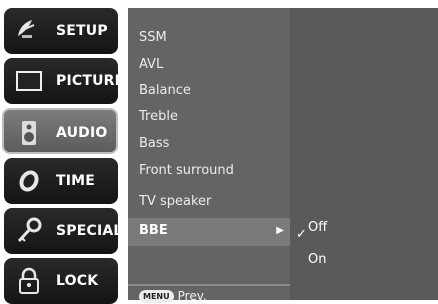 This screenshot has height=304, width=438. Describe the element at coordinates (29, 133) in the screenshot. I see `speaker-icon` at that location.